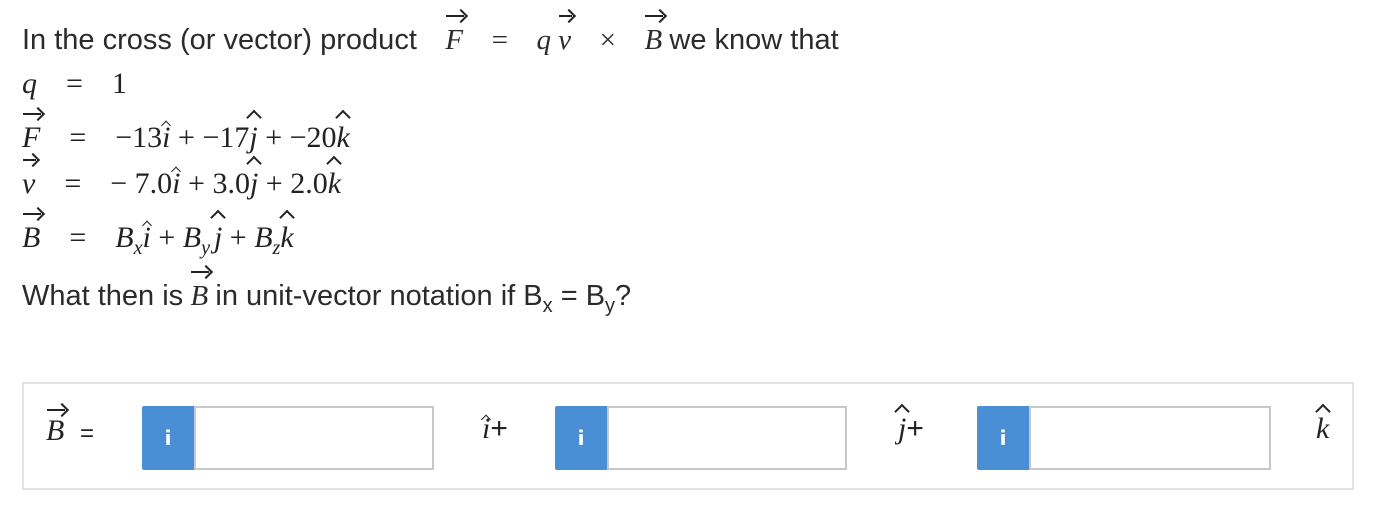  What do you see at coordinates (379, 296) in the screenshot?
I see `prompt-after: in unit-vector notation if B` at bounding box center [379, 296].